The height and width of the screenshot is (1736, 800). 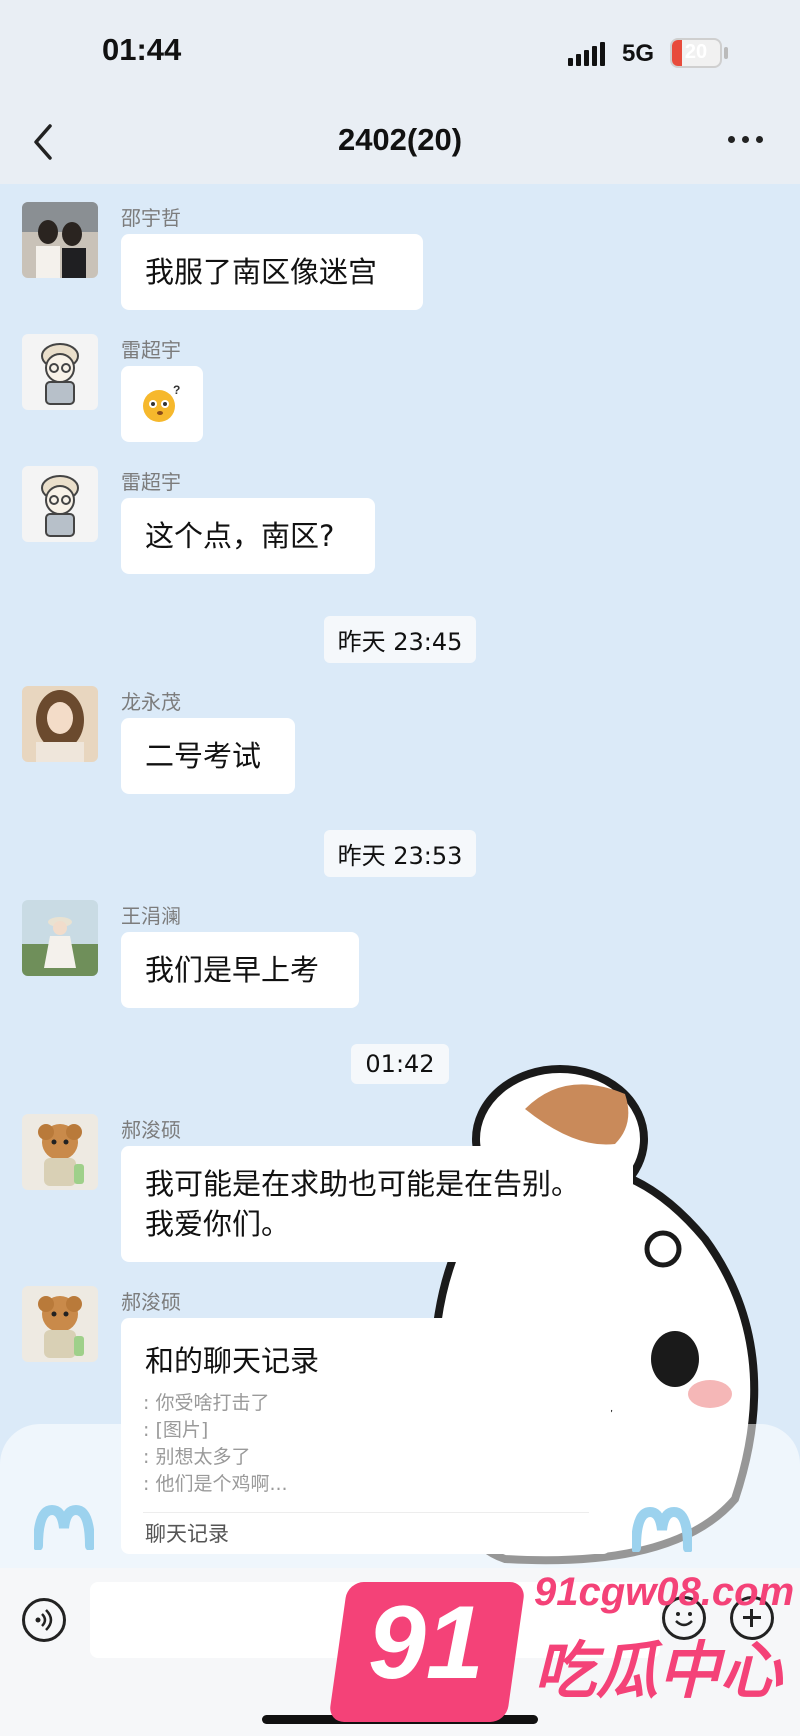 What do you see at coordinates (218, 1224) in the screenshot?
I see `message-line: 我爱你们。` at bounding box center [218, 1224].